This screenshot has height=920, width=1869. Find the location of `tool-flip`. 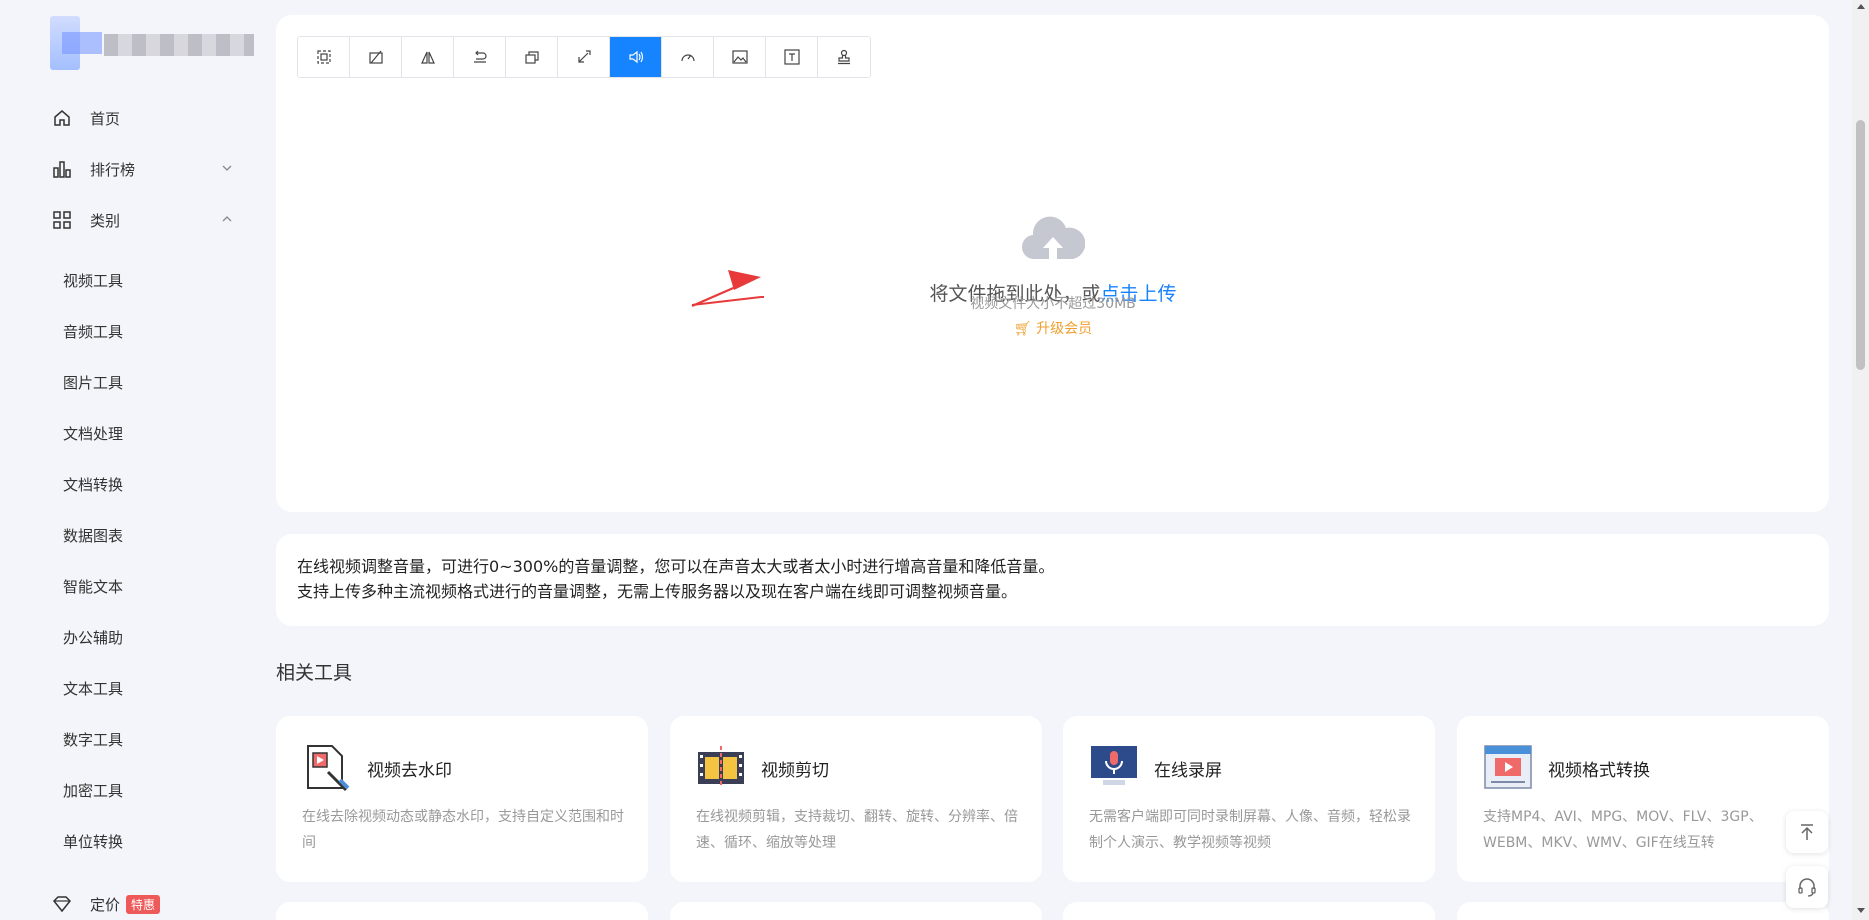

tool-flip is located at coordinates (428, 57).